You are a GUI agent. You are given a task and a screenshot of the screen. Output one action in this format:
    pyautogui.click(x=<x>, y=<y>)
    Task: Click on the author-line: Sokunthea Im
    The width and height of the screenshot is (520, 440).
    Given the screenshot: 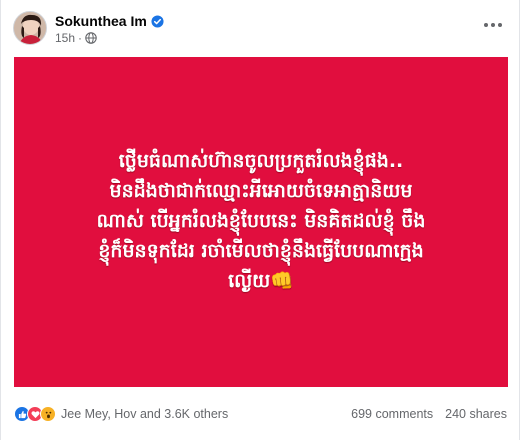 What is the action you would take?
    pyautogui.click(x=109, y=21)
    